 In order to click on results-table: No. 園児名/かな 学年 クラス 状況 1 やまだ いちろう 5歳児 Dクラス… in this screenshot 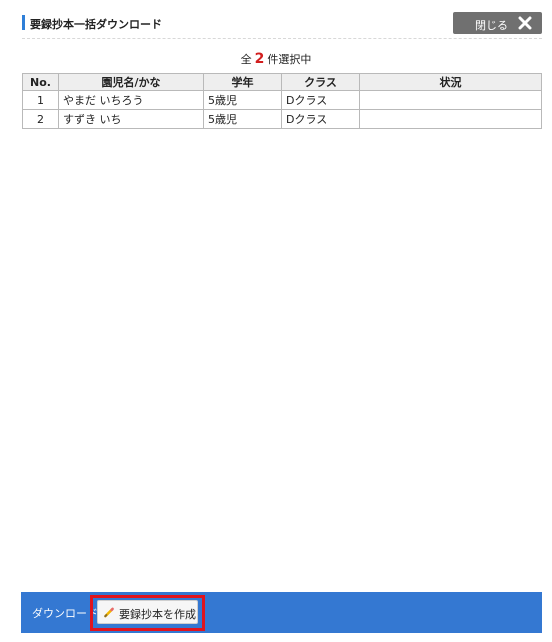, I will do `click(282, 101)`.